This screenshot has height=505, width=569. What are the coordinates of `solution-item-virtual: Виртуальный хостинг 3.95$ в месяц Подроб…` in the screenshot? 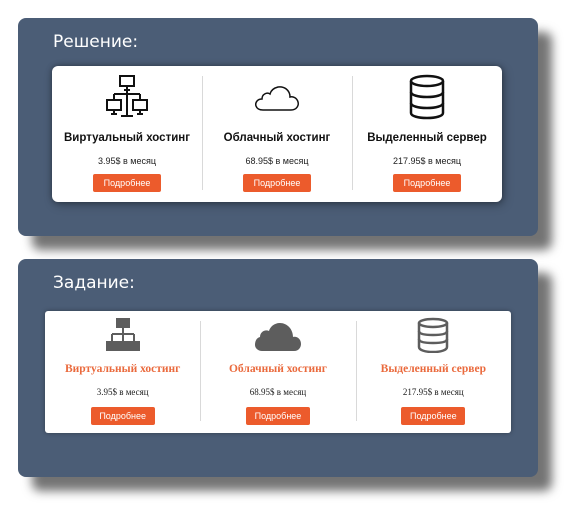 It's located at (127, 134).